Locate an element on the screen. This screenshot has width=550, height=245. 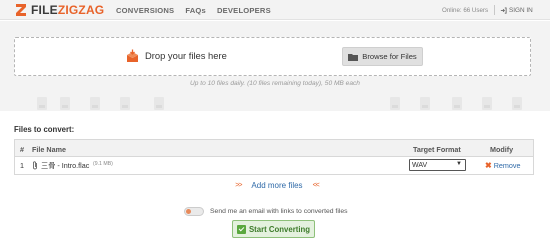
start-converting-button: Start Converting is located at coordinates (273, 229).